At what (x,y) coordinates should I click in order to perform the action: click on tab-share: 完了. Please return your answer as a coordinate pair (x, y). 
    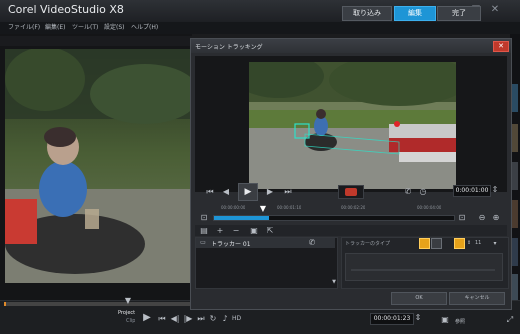
    Looking at the image, I should click on (459, 13).